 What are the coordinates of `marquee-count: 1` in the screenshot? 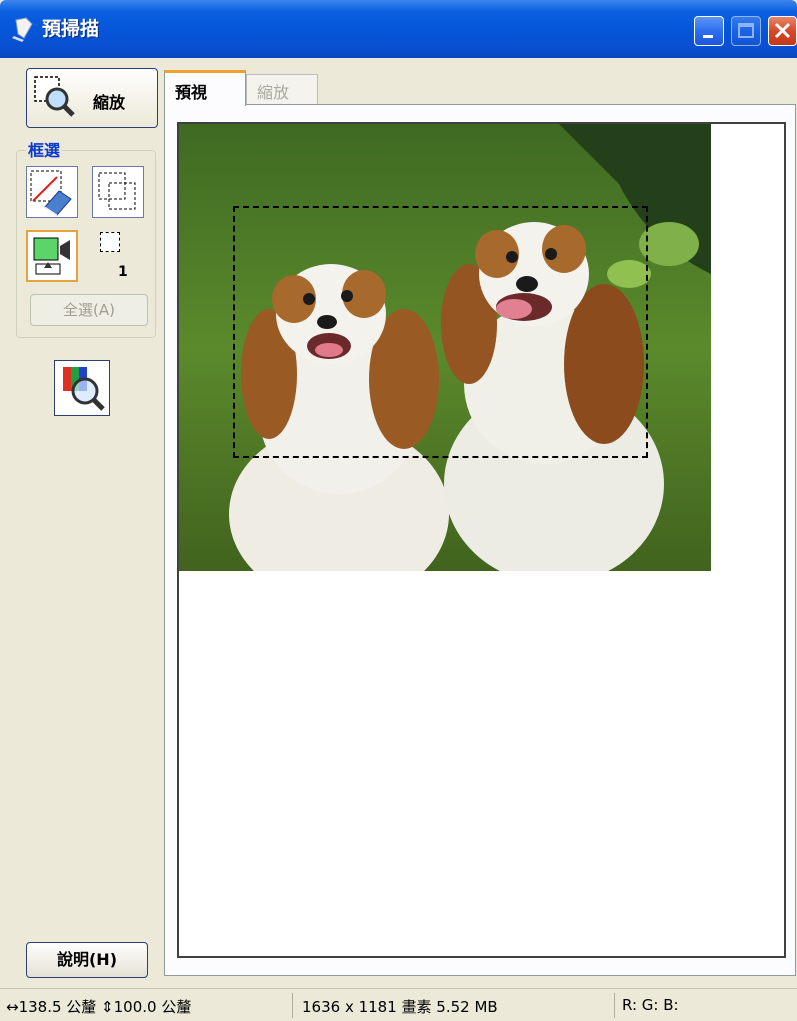 It's located at (123, 272).